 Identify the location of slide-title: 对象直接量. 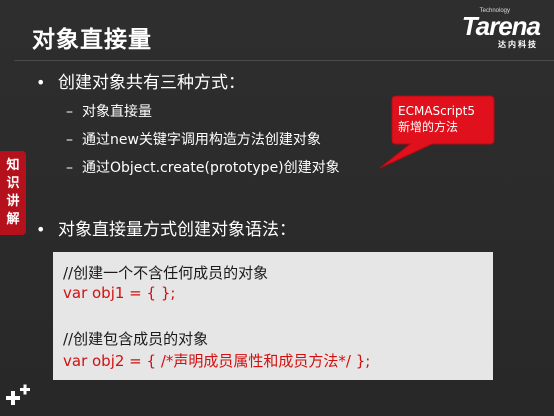
(92, 40).